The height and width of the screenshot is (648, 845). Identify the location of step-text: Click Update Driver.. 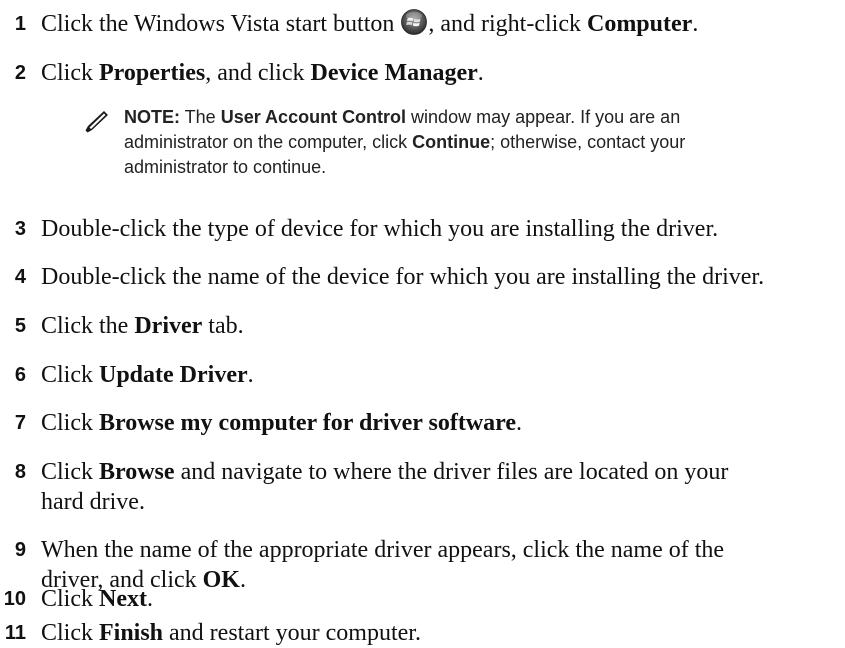
(147, 375).